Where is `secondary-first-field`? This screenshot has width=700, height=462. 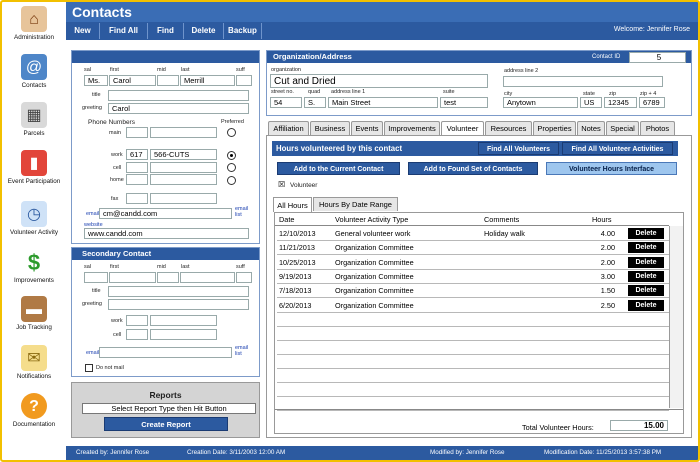
secondary-first-field is located at coordinates (132, 277).